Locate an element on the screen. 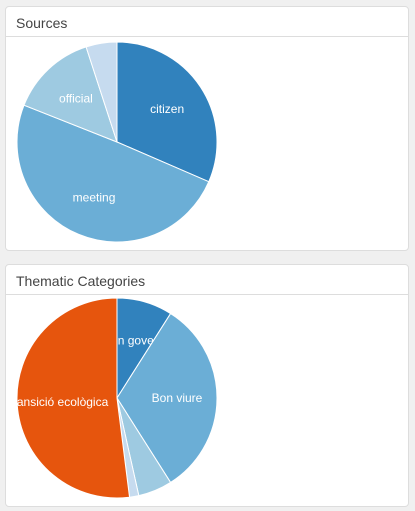 The image size is (415, 511). pie-label-transicio-ecologica: Transició ecològica is located at coordinates (57, 402).